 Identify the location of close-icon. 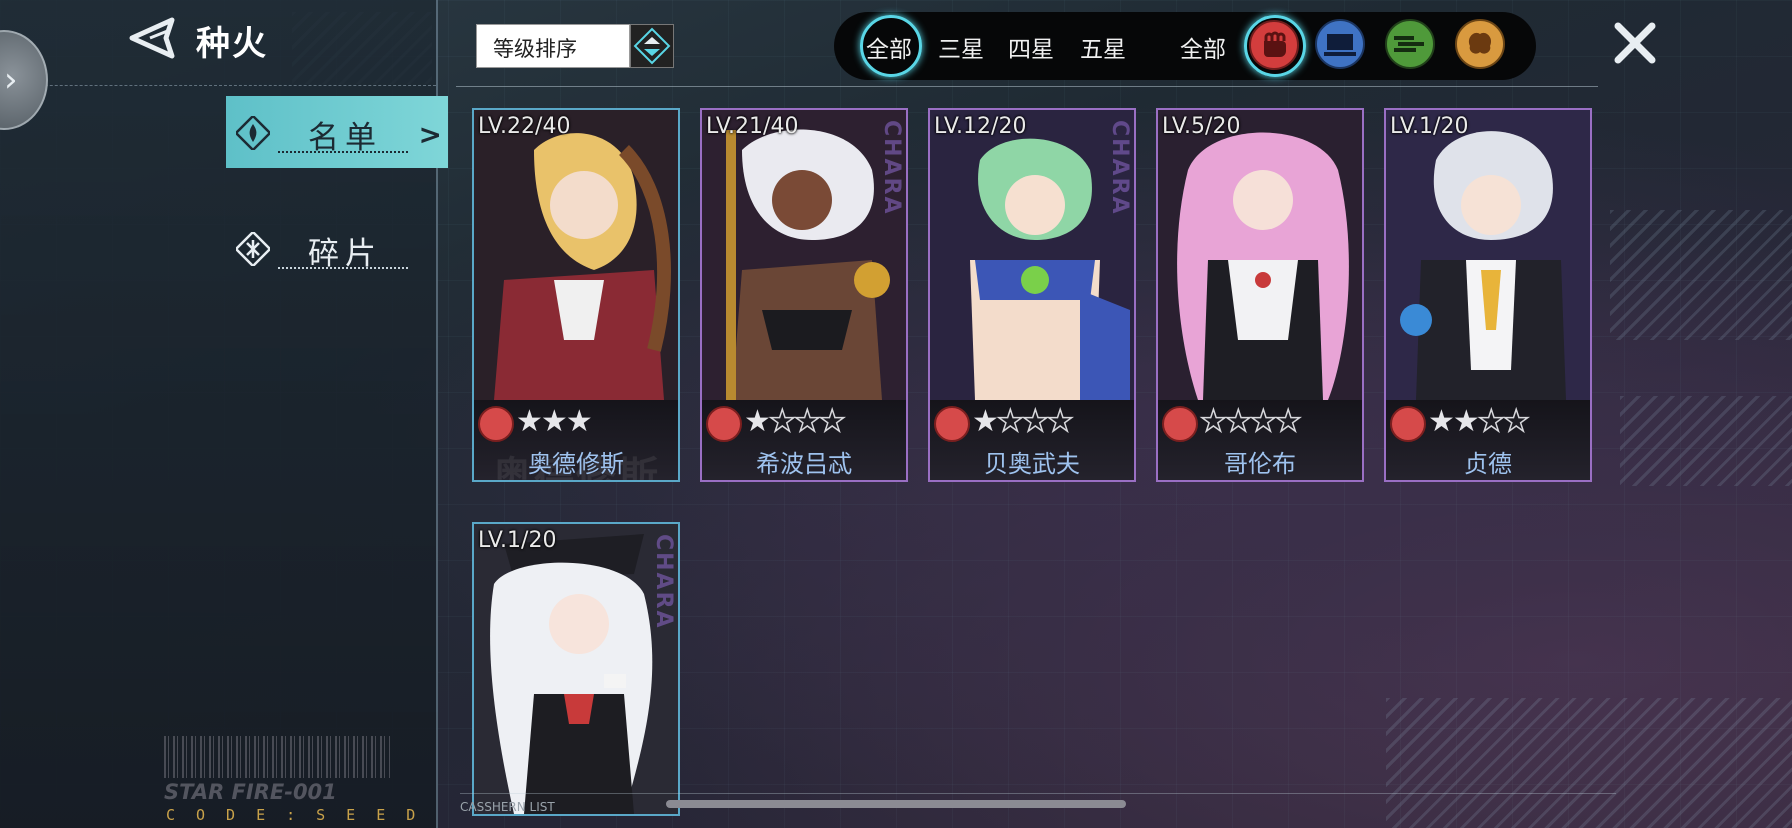
(1635, 43).